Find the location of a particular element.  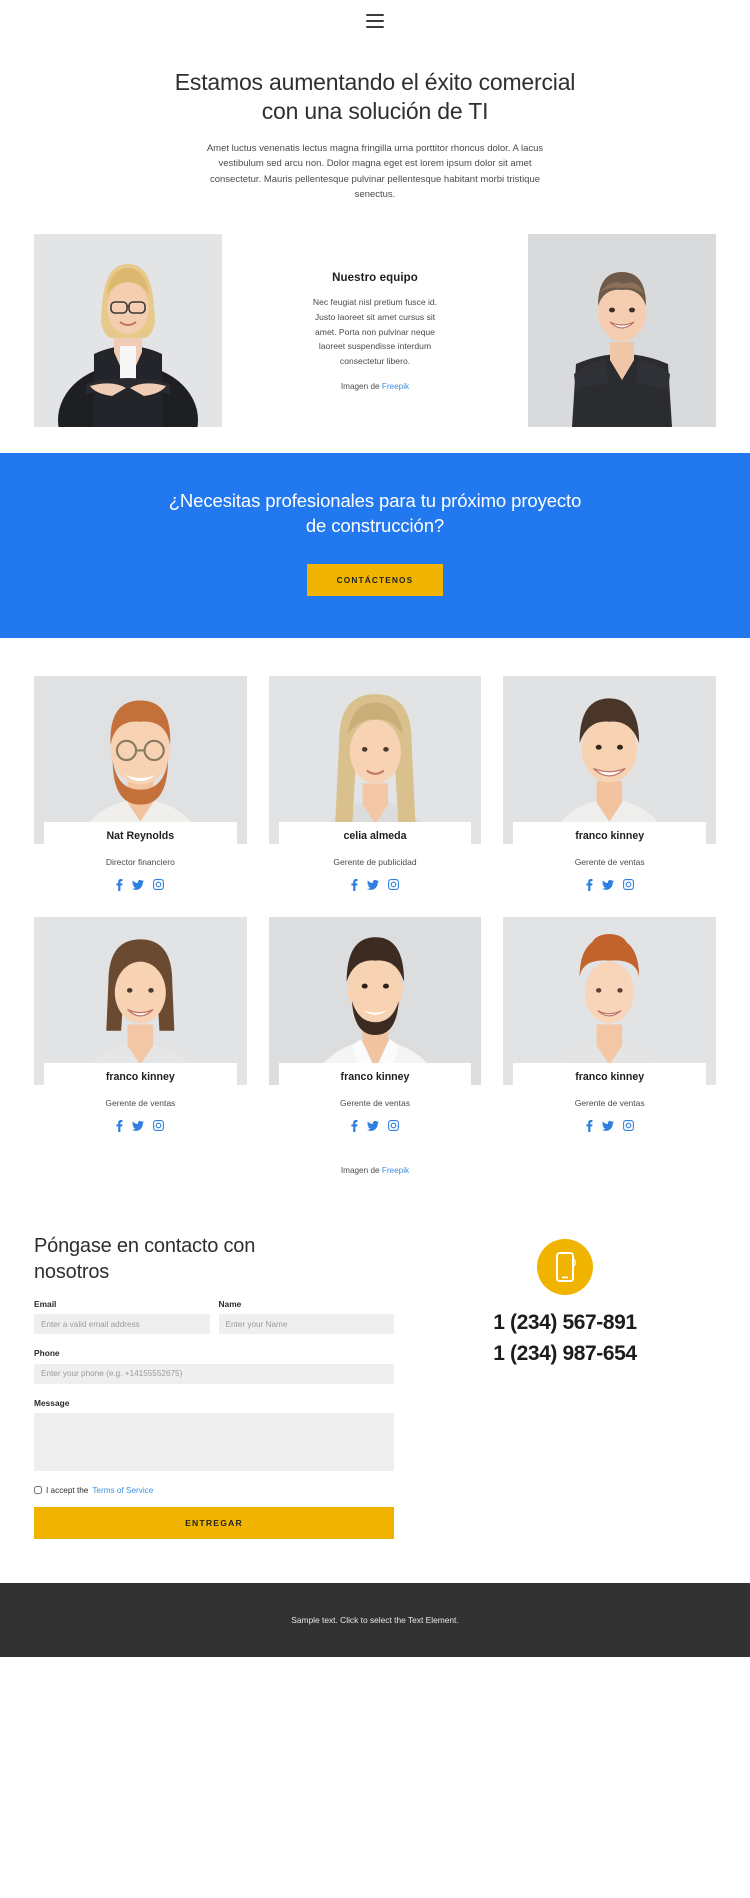

name-label: Name is located at coordinates (230, 1303).